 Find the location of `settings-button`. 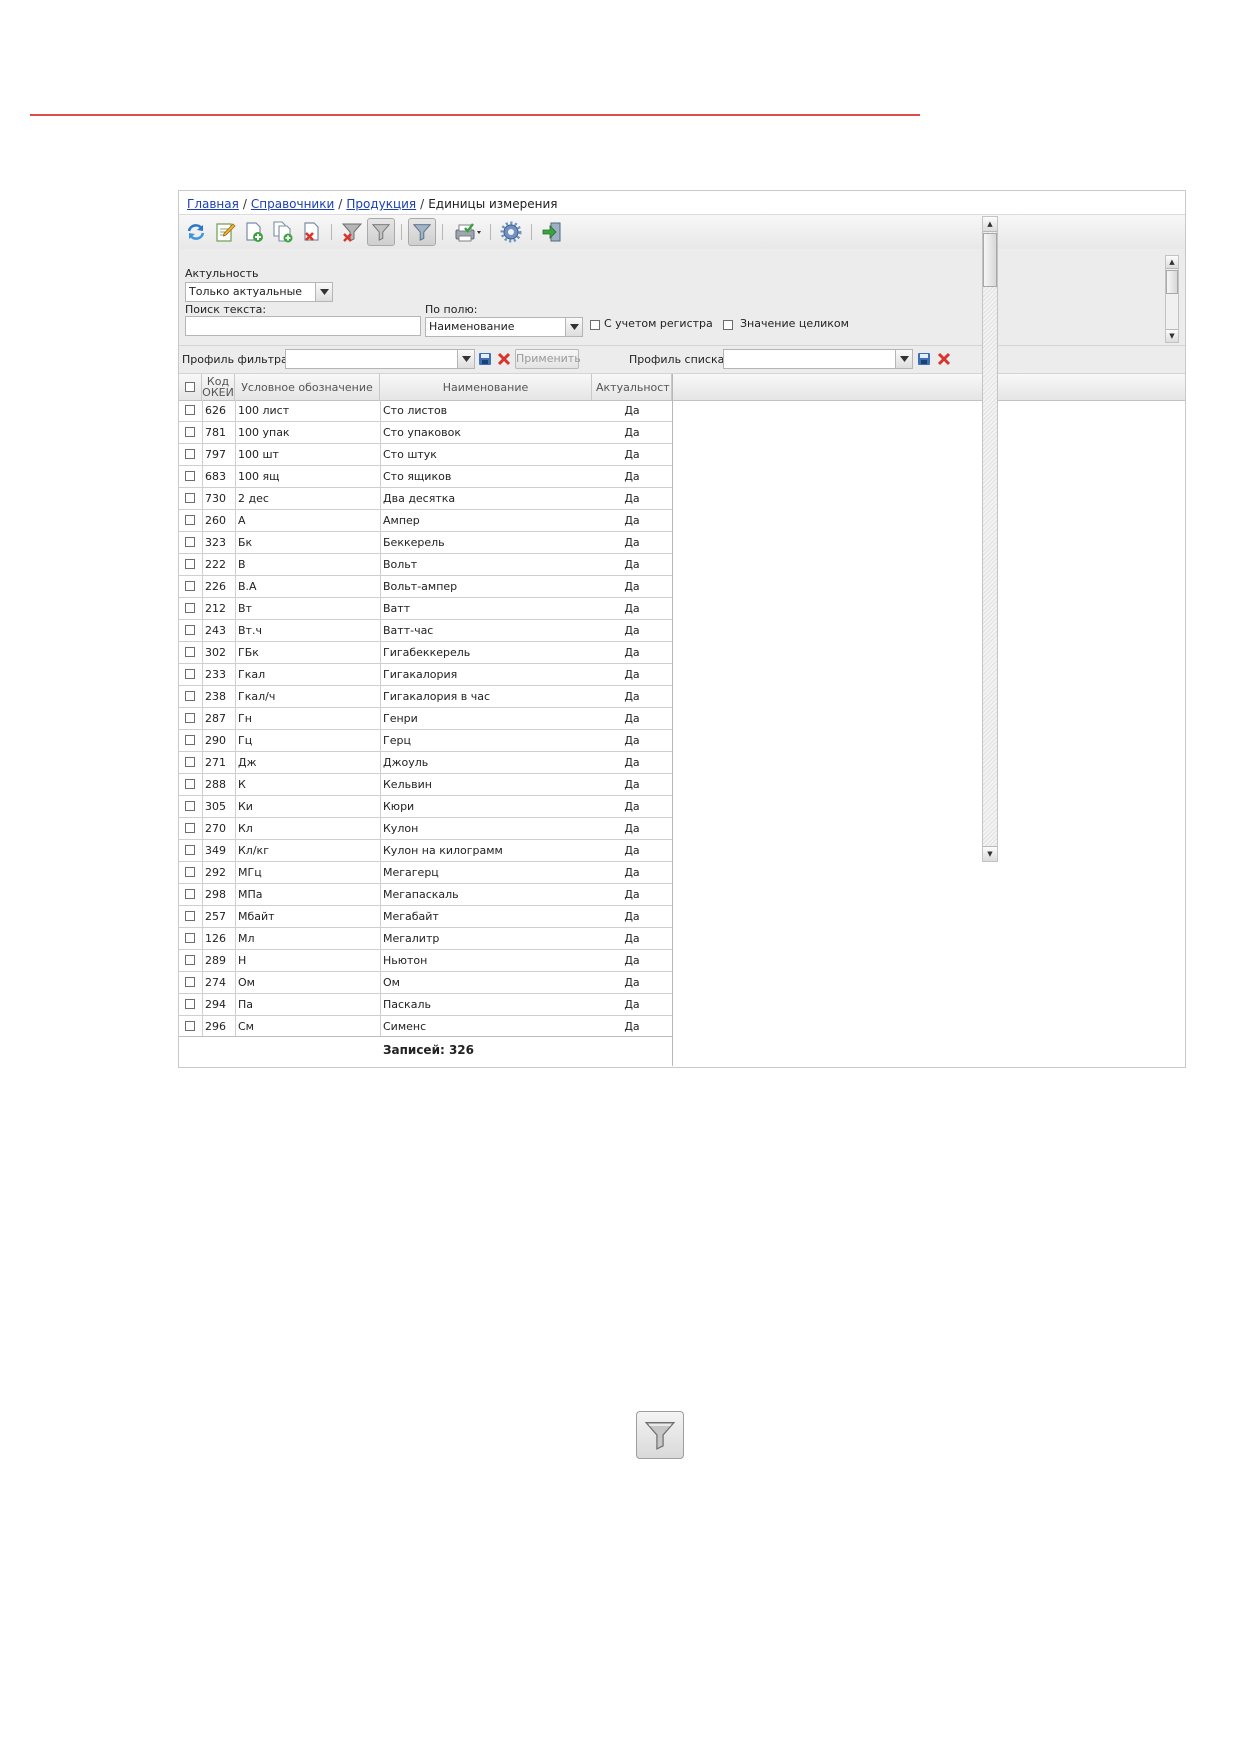

settings-button is located at coordinates (511, 232).